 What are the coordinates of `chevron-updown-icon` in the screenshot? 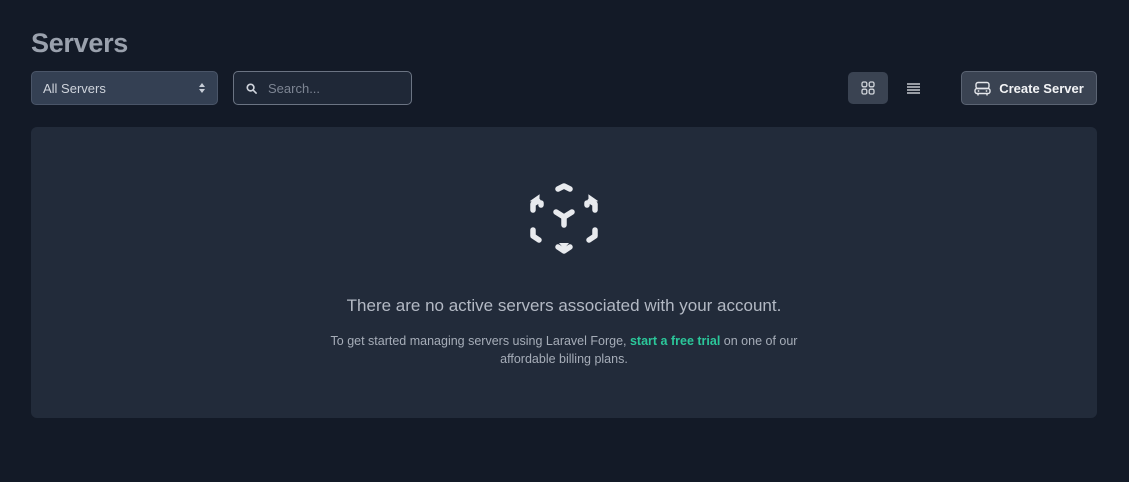 It's located at (202, 88).